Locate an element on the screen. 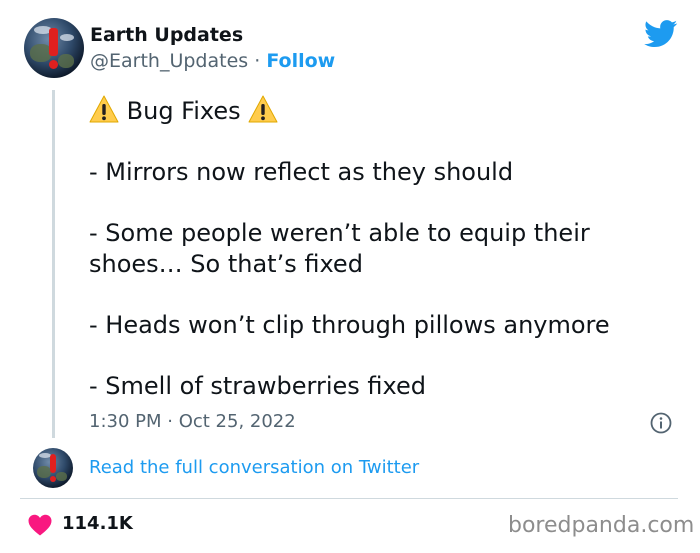 The height and width of the screenshot is (553, 700). tweet-heading-row: Bug Fixes is located at coordinates (384, 111).